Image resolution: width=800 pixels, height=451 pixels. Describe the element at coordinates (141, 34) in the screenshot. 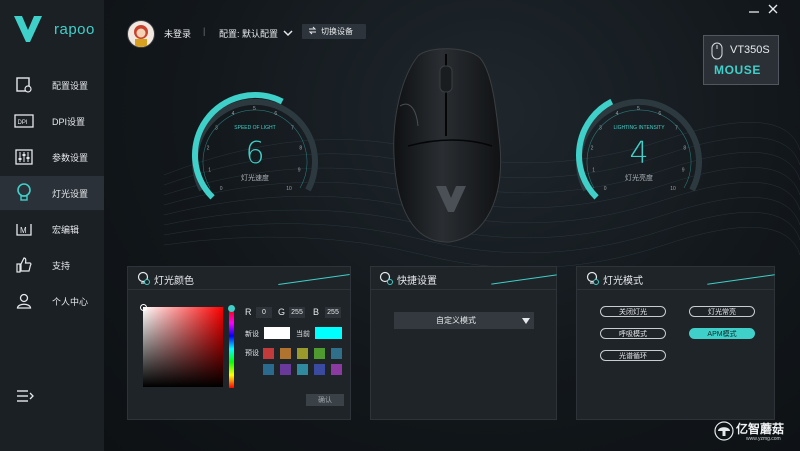

I see `avatar` at that location.